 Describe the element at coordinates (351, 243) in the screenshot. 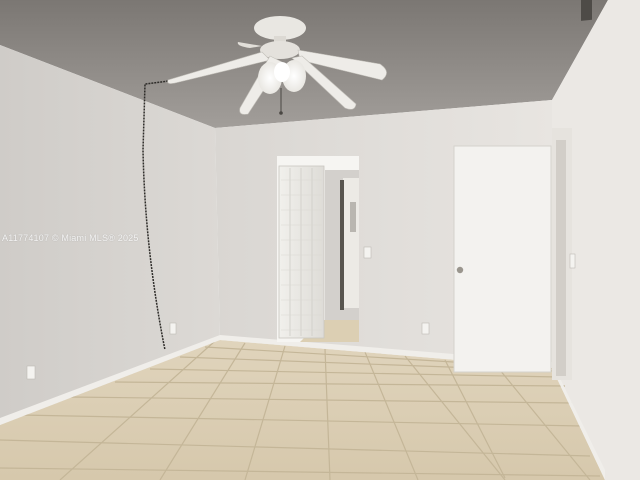

I see `hallway-far-wall` at that location.